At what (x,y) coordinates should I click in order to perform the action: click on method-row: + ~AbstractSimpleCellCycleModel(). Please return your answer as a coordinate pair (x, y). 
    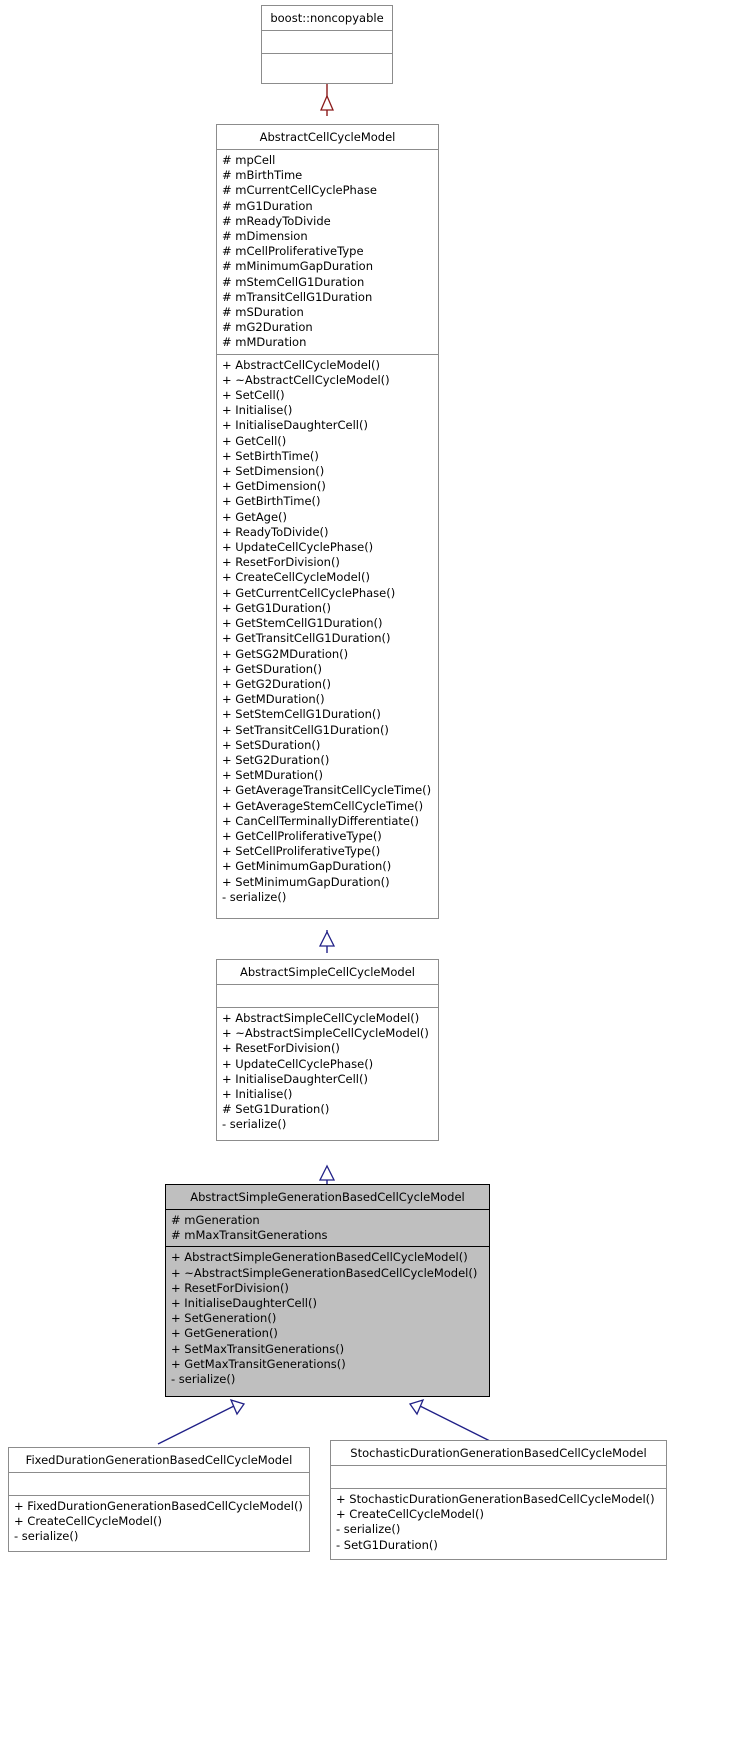
    Looking at the image, I should click on (325, 1033).